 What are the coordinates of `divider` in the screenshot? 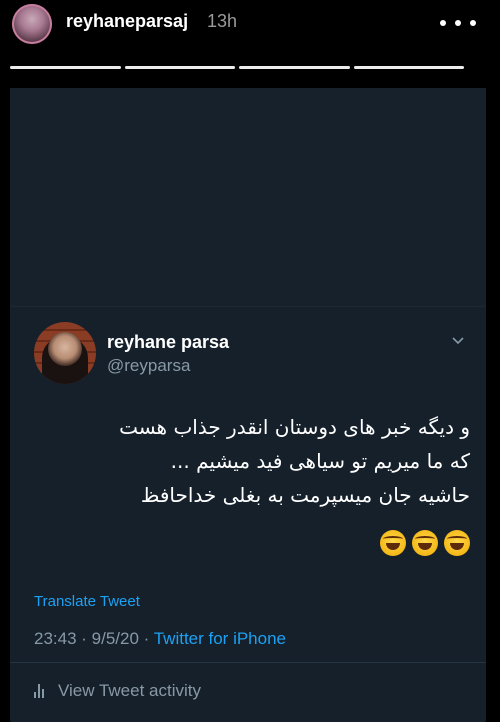 It's located at (248, 662).